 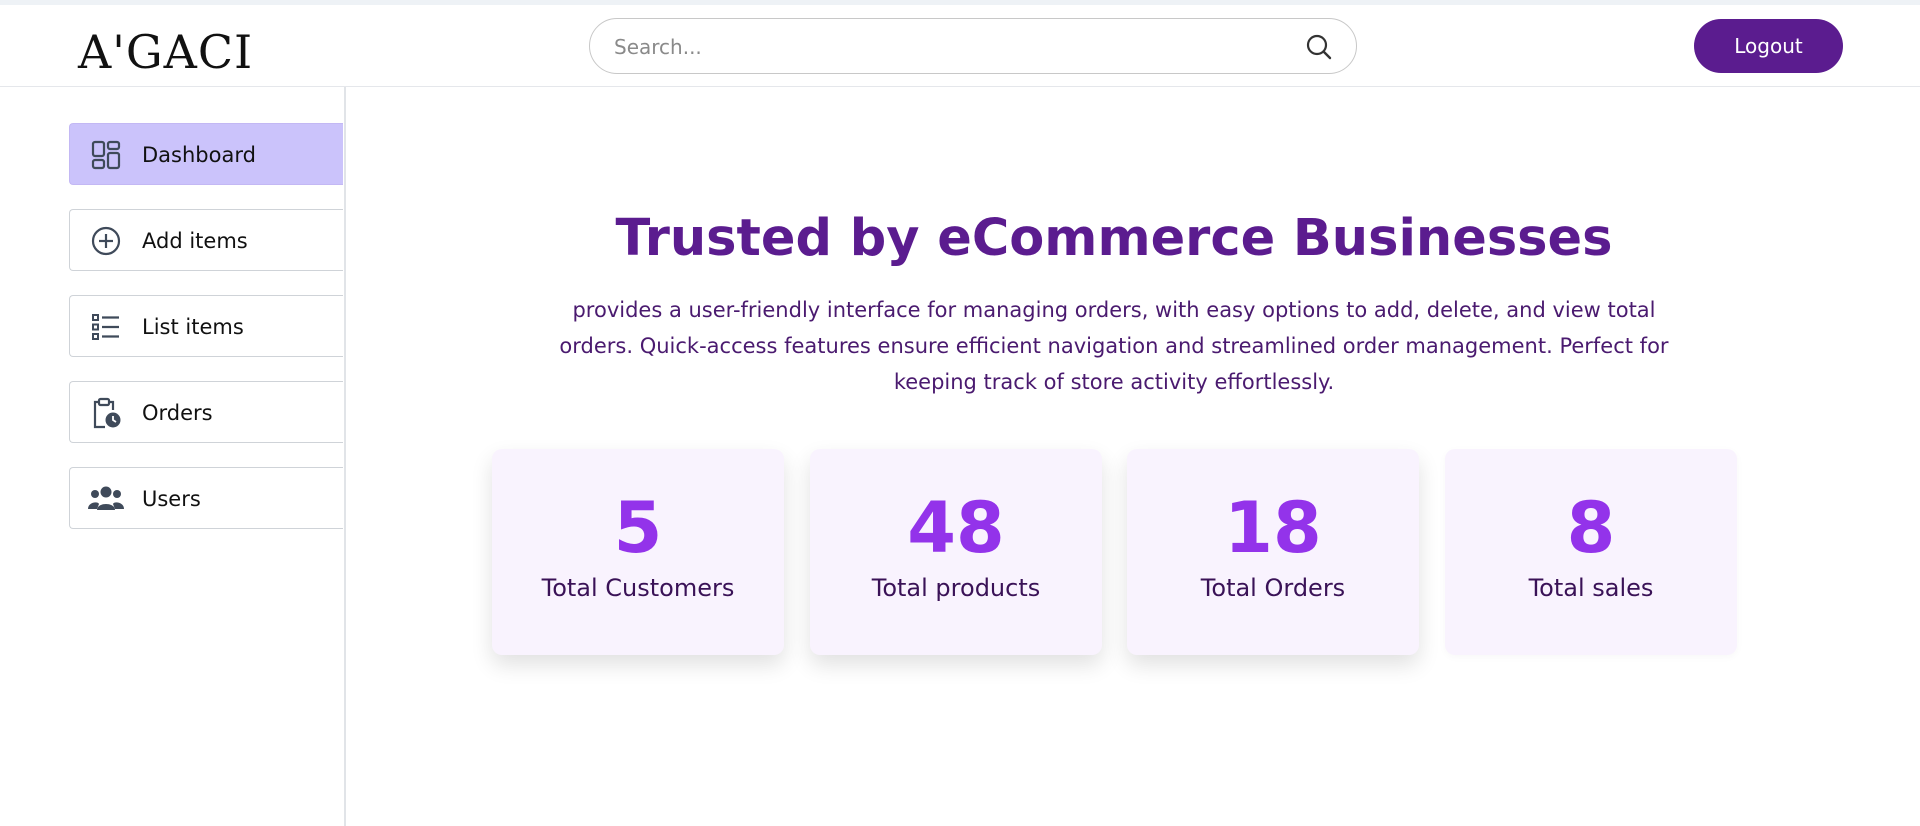 I want to click on users-icon, so click(x=106, y=498).